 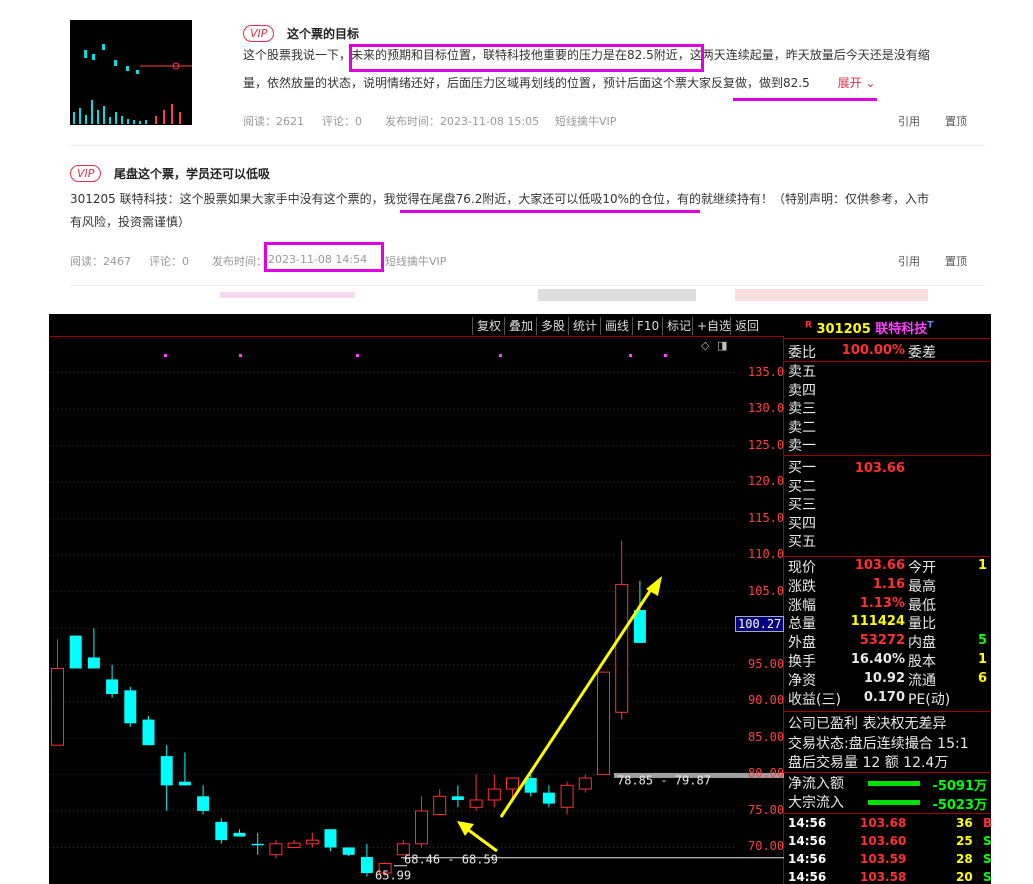 I want to click on vip-badge: VIP, so click(x=86, y=173).